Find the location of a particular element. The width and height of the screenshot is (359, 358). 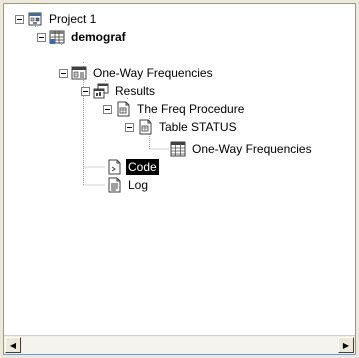

project-icon is located at coordinates (35, 19).